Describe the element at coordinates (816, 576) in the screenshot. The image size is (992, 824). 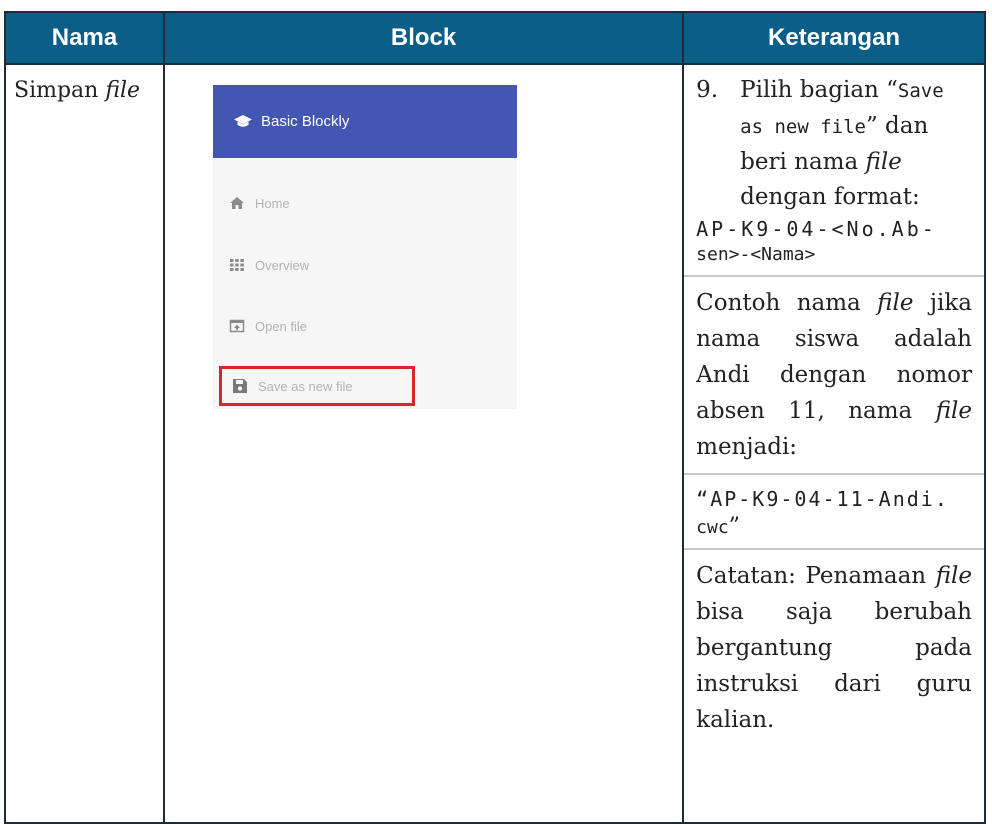
I see `note-text: Catatan: Penamaan` at that location.